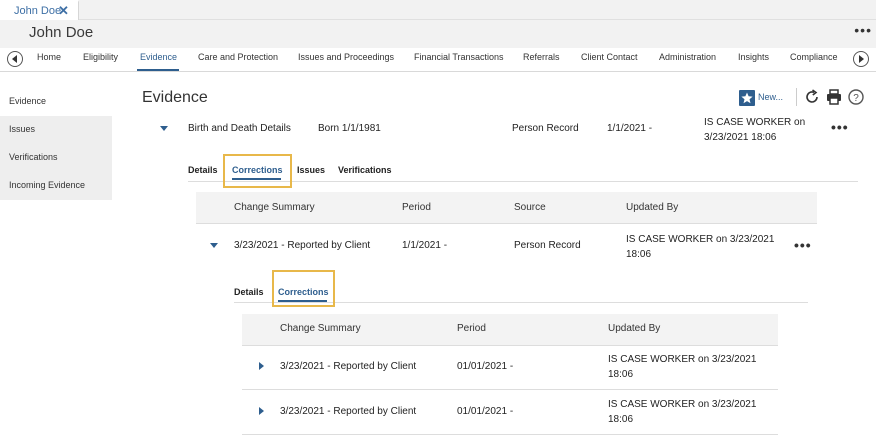  What do you see at coordinates (100, 57) in the screenshot?
I see `nav-eligibility: Eligibility` at bounding box center [100, 57].